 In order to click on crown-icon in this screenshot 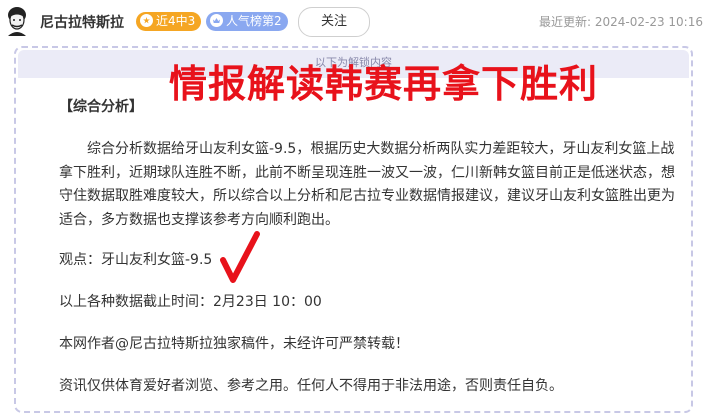, I will do `click(216, 20)`.